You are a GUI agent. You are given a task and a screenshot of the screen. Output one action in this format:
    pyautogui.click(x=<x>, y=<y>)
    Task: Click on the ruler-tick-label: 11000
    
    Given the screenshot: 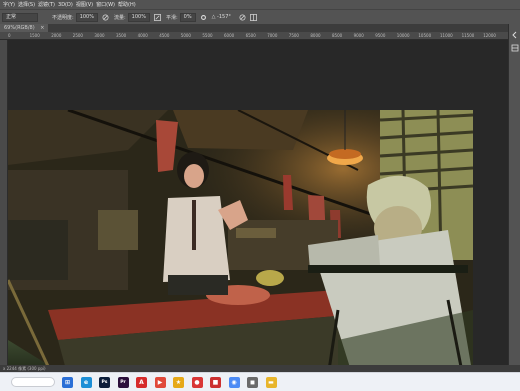 What is the action you would take?
    pyautogui.click(x=446, y=35)
    